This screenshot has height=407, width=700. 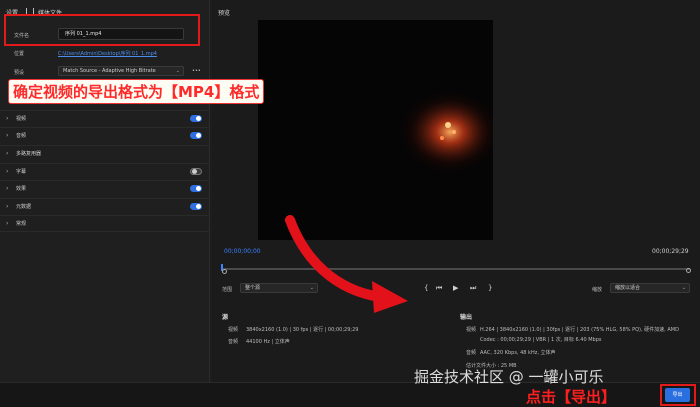 What do you see at coordinates (490, 288) in the screenshot?
I see `mark-out-button: }` at bounding box center [490, 288].